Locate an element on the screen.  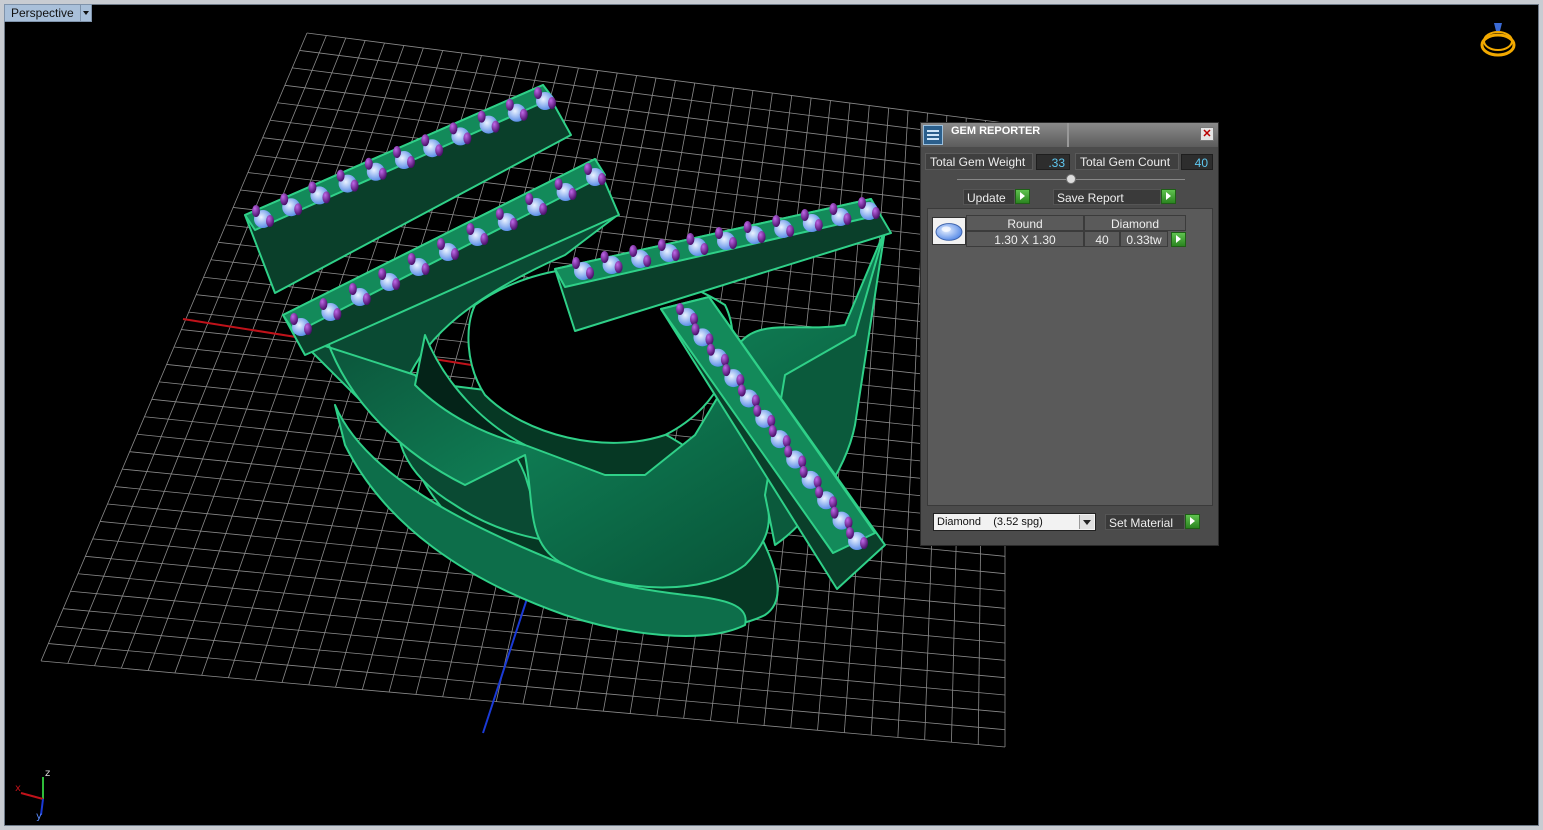
material-select: Diamond (3.52 spg) is located at coordinates (1014, 522).